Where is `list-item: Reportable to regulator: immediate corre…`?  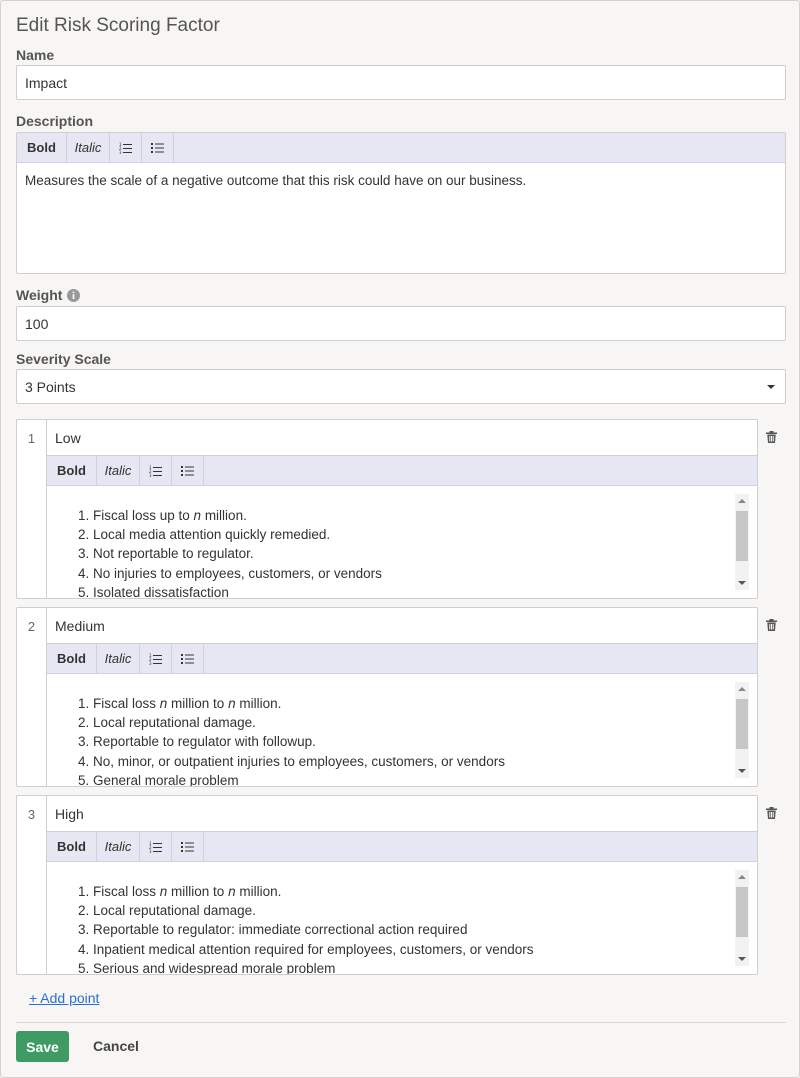
list-item: Reportable to regulator: immediate corre… is located at coordinates (425, 929).